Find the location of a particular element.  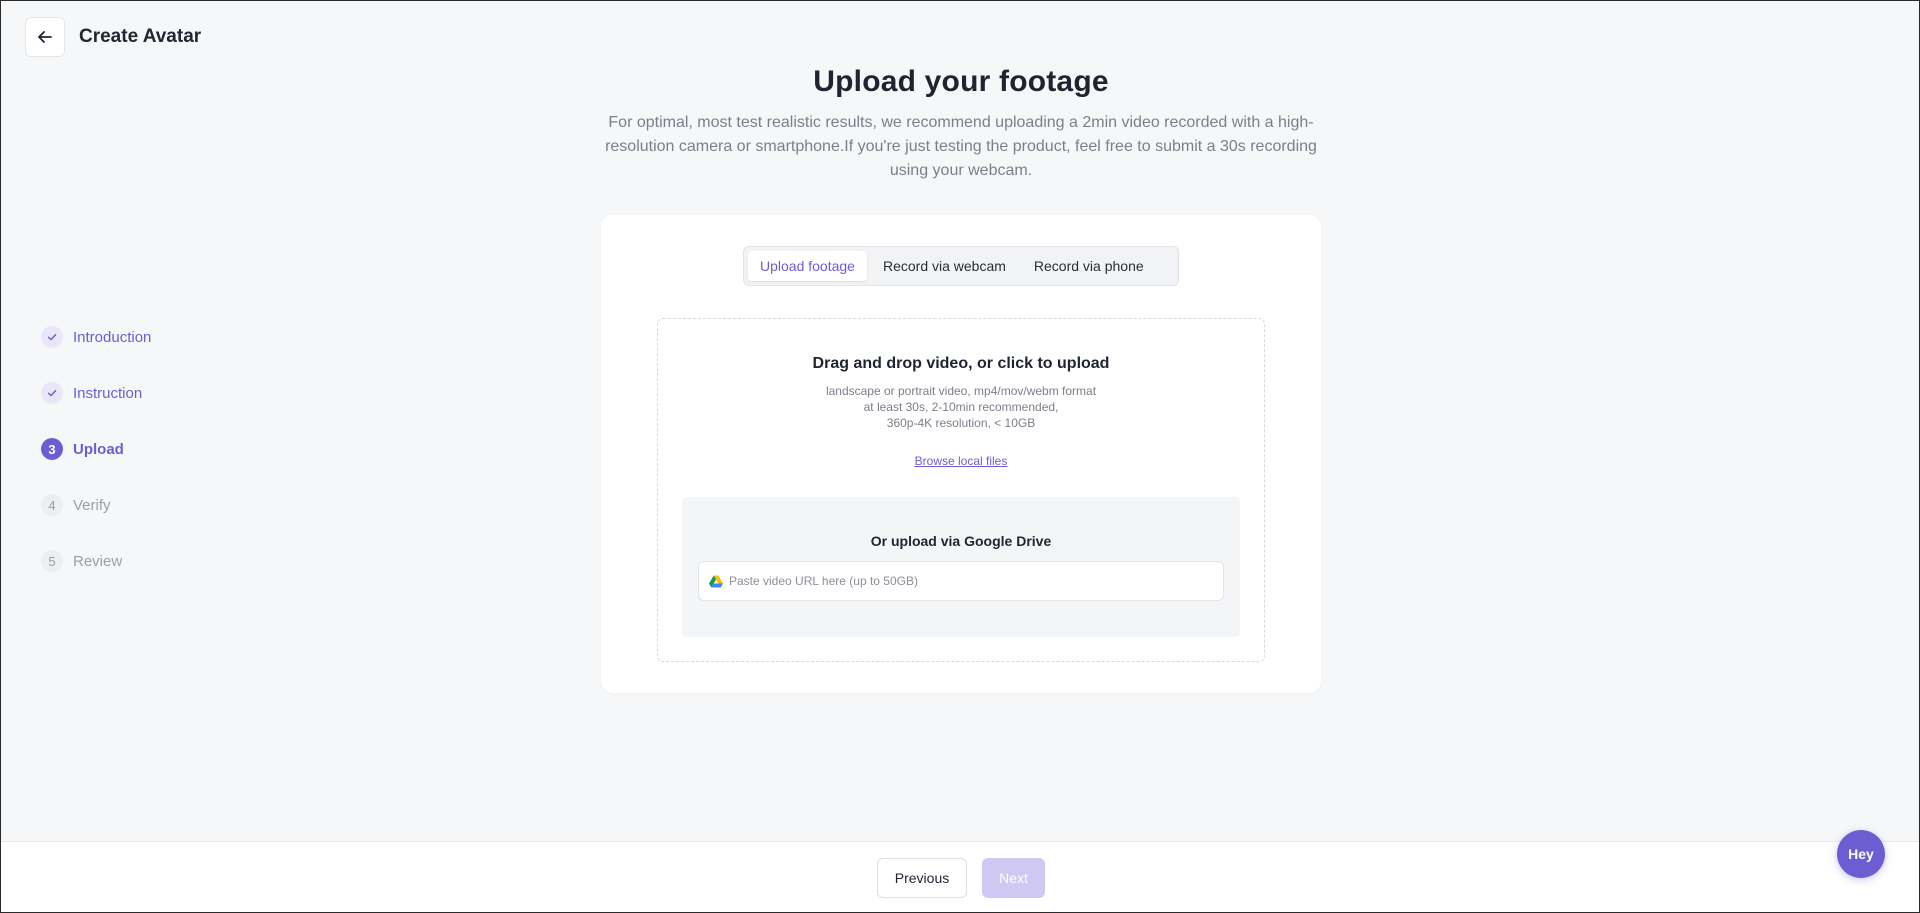

browse-local-files-link: Browse local files is located at coordinates (961, 461).